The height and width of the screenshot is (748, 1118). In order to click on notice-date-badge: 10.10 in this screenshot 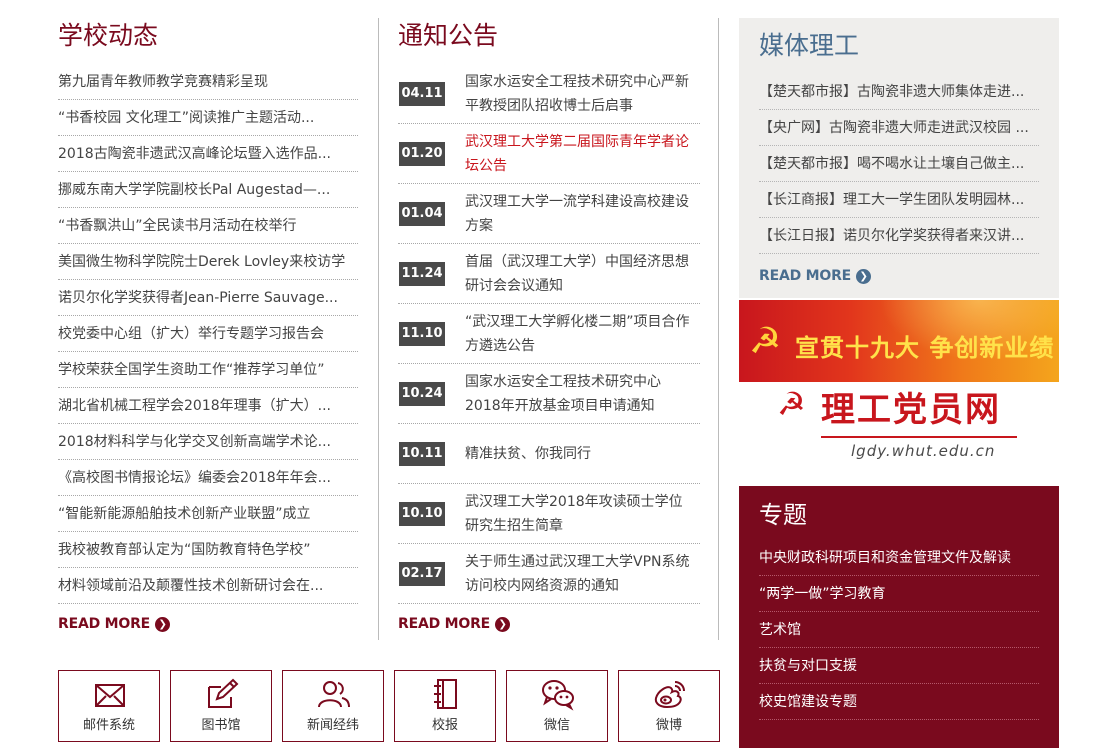, I will do `click(422, 513)`.